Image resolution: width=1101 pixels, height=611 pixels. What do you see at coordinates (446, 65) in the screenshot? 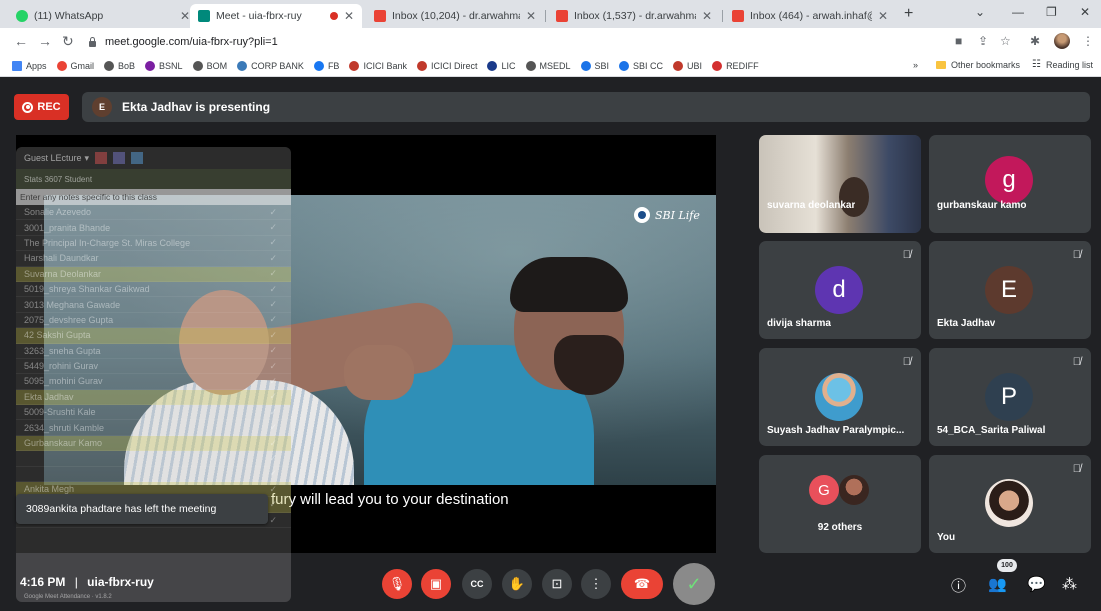
I see `bookmark-icici-direct: ICICI Direct` at bounding box center [446, 65].